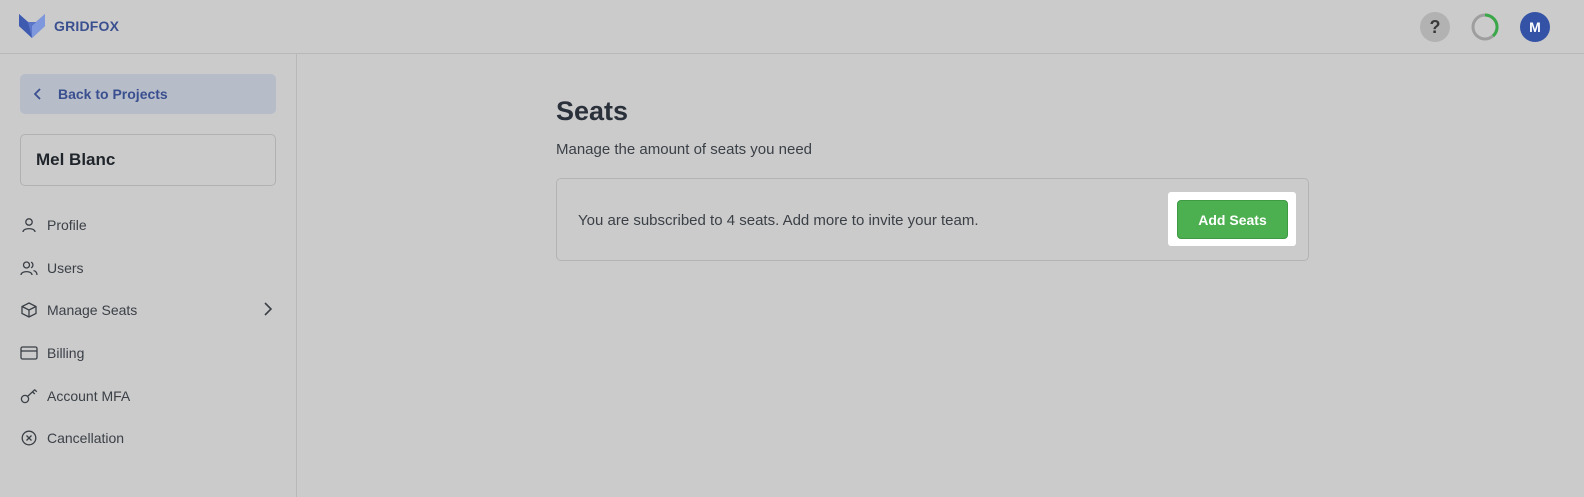 This screenshot has height=497, width=1584. Describe the element at coordinates (89, 395) in the screenshot. I see `sidebar-item-label: Account MFA` at that location.